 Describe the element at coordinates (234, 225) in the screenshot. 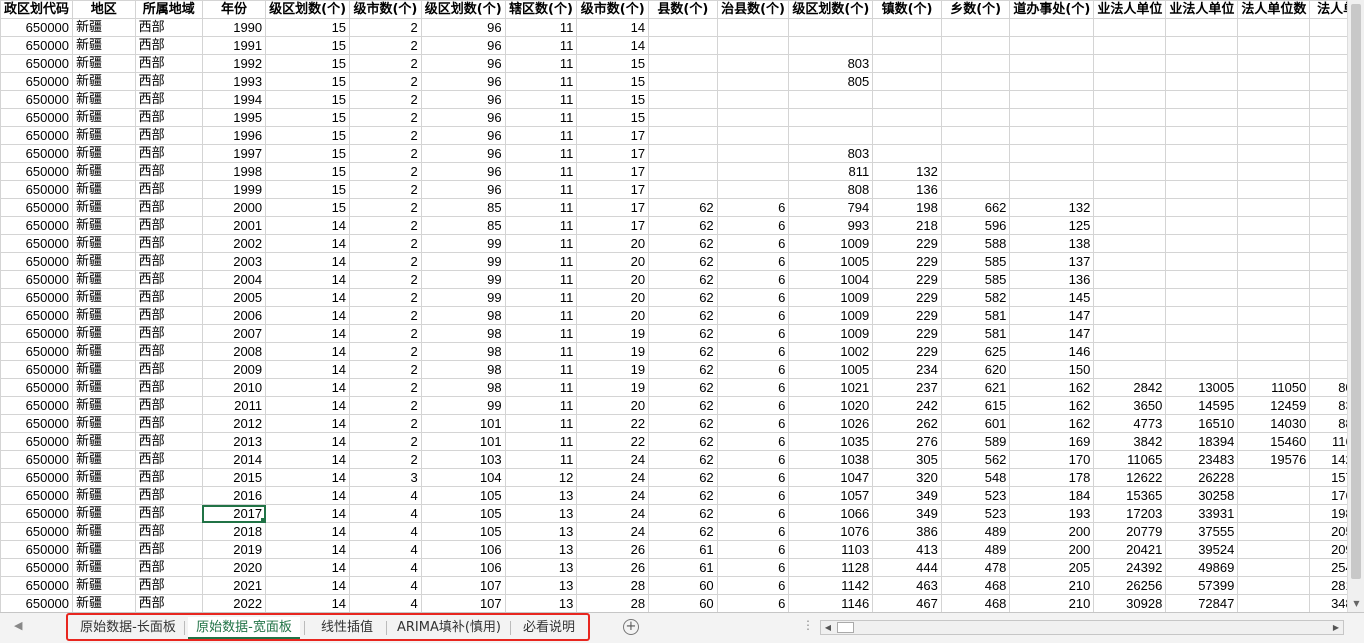

I see `cell: 2001` at that location.